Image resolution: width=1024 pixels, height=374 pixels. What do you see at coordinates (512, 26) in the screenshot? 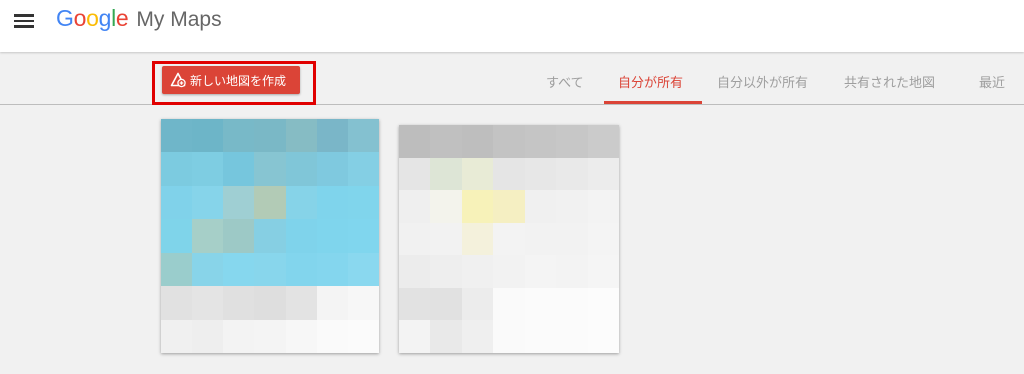
I see `app-bar: Google My Maps` at bounding box center [512, 26].